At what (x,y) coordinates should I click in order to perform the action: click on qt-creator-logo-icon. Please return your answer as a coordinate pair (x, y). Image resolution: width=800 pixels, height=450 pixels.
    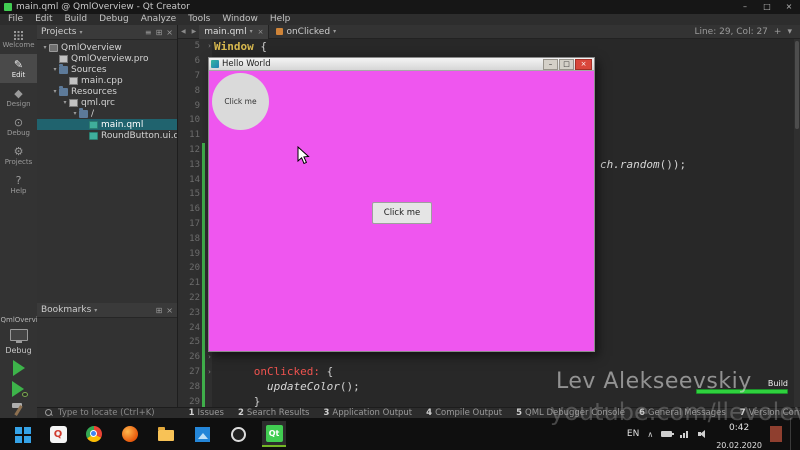
    Looking at the image, I should click on (8, 7).